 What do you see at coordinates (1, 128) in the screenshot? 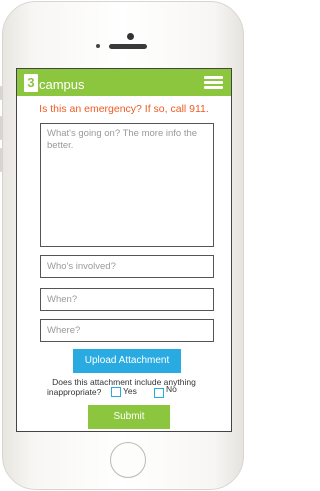
I see `volume-up-button` at bounding box center [1, 128].